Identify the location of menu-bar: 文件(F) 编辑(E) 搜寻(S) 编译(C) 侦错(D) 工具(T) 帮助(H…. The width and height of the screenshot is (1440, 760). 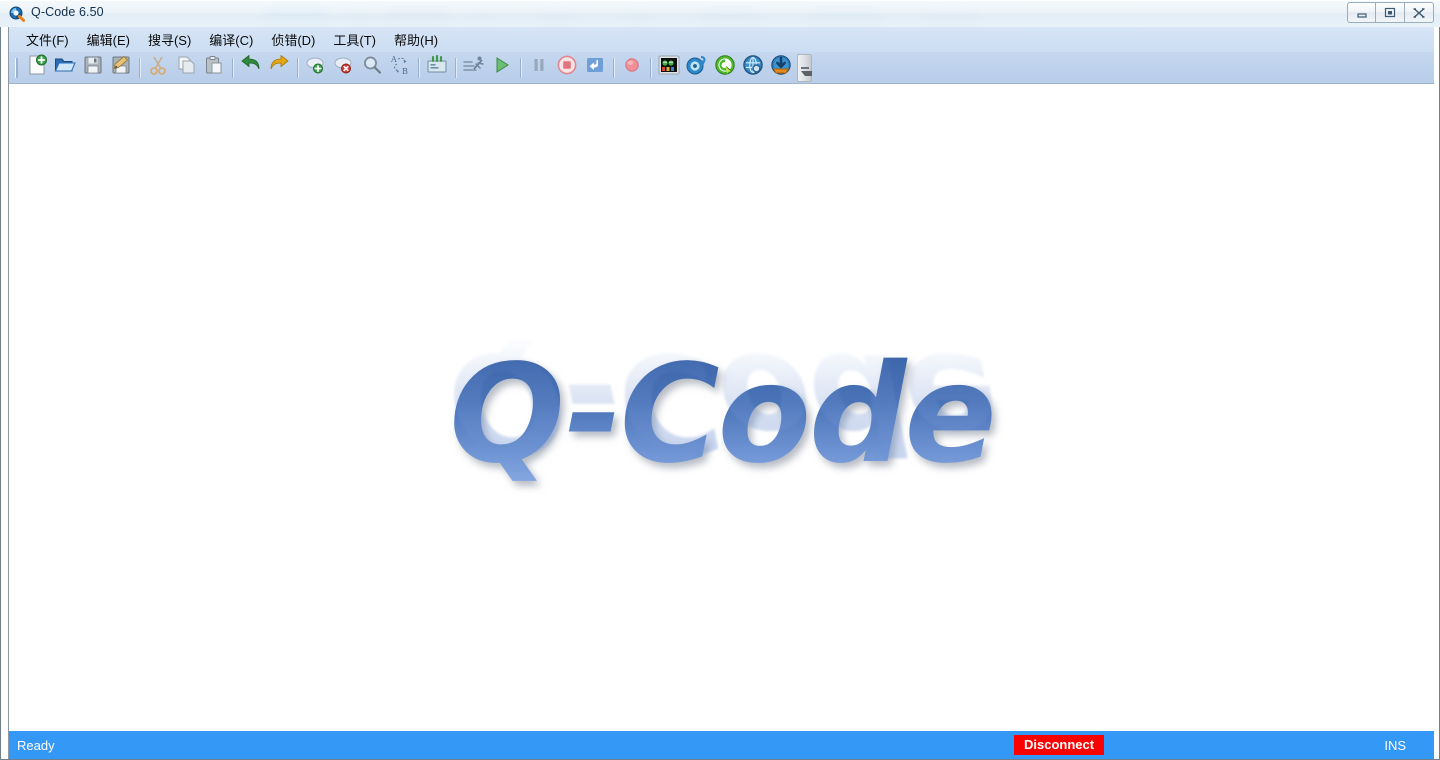
(721, 39).